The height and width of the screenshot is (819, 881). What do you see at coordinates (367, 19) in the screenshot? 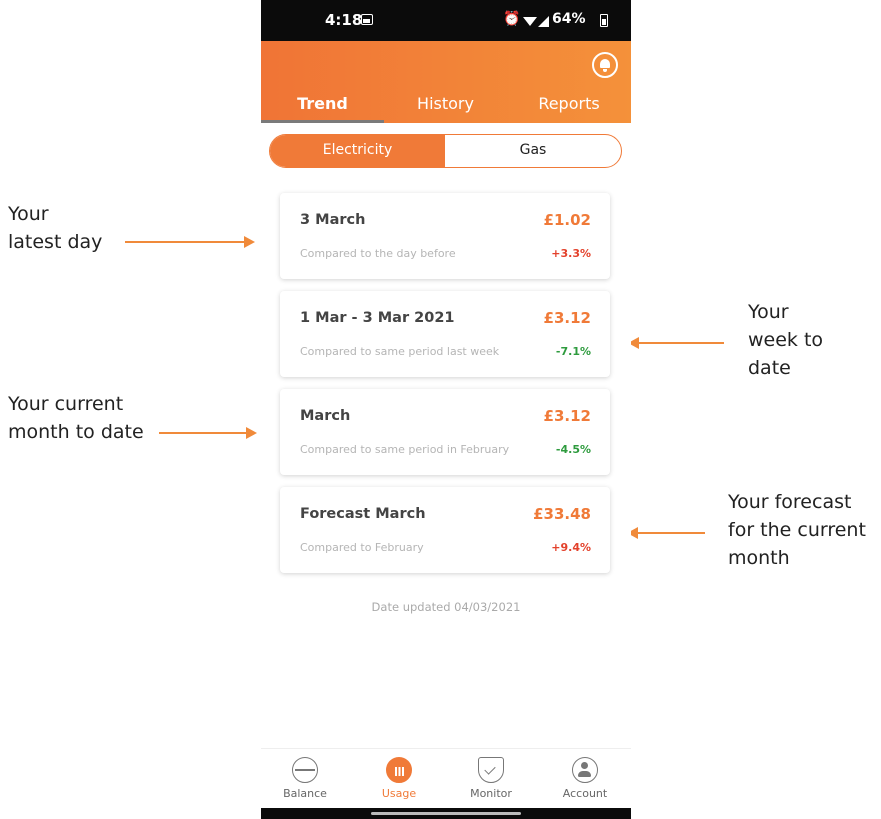
I see `image-icon` at bounding box center [367, 19].